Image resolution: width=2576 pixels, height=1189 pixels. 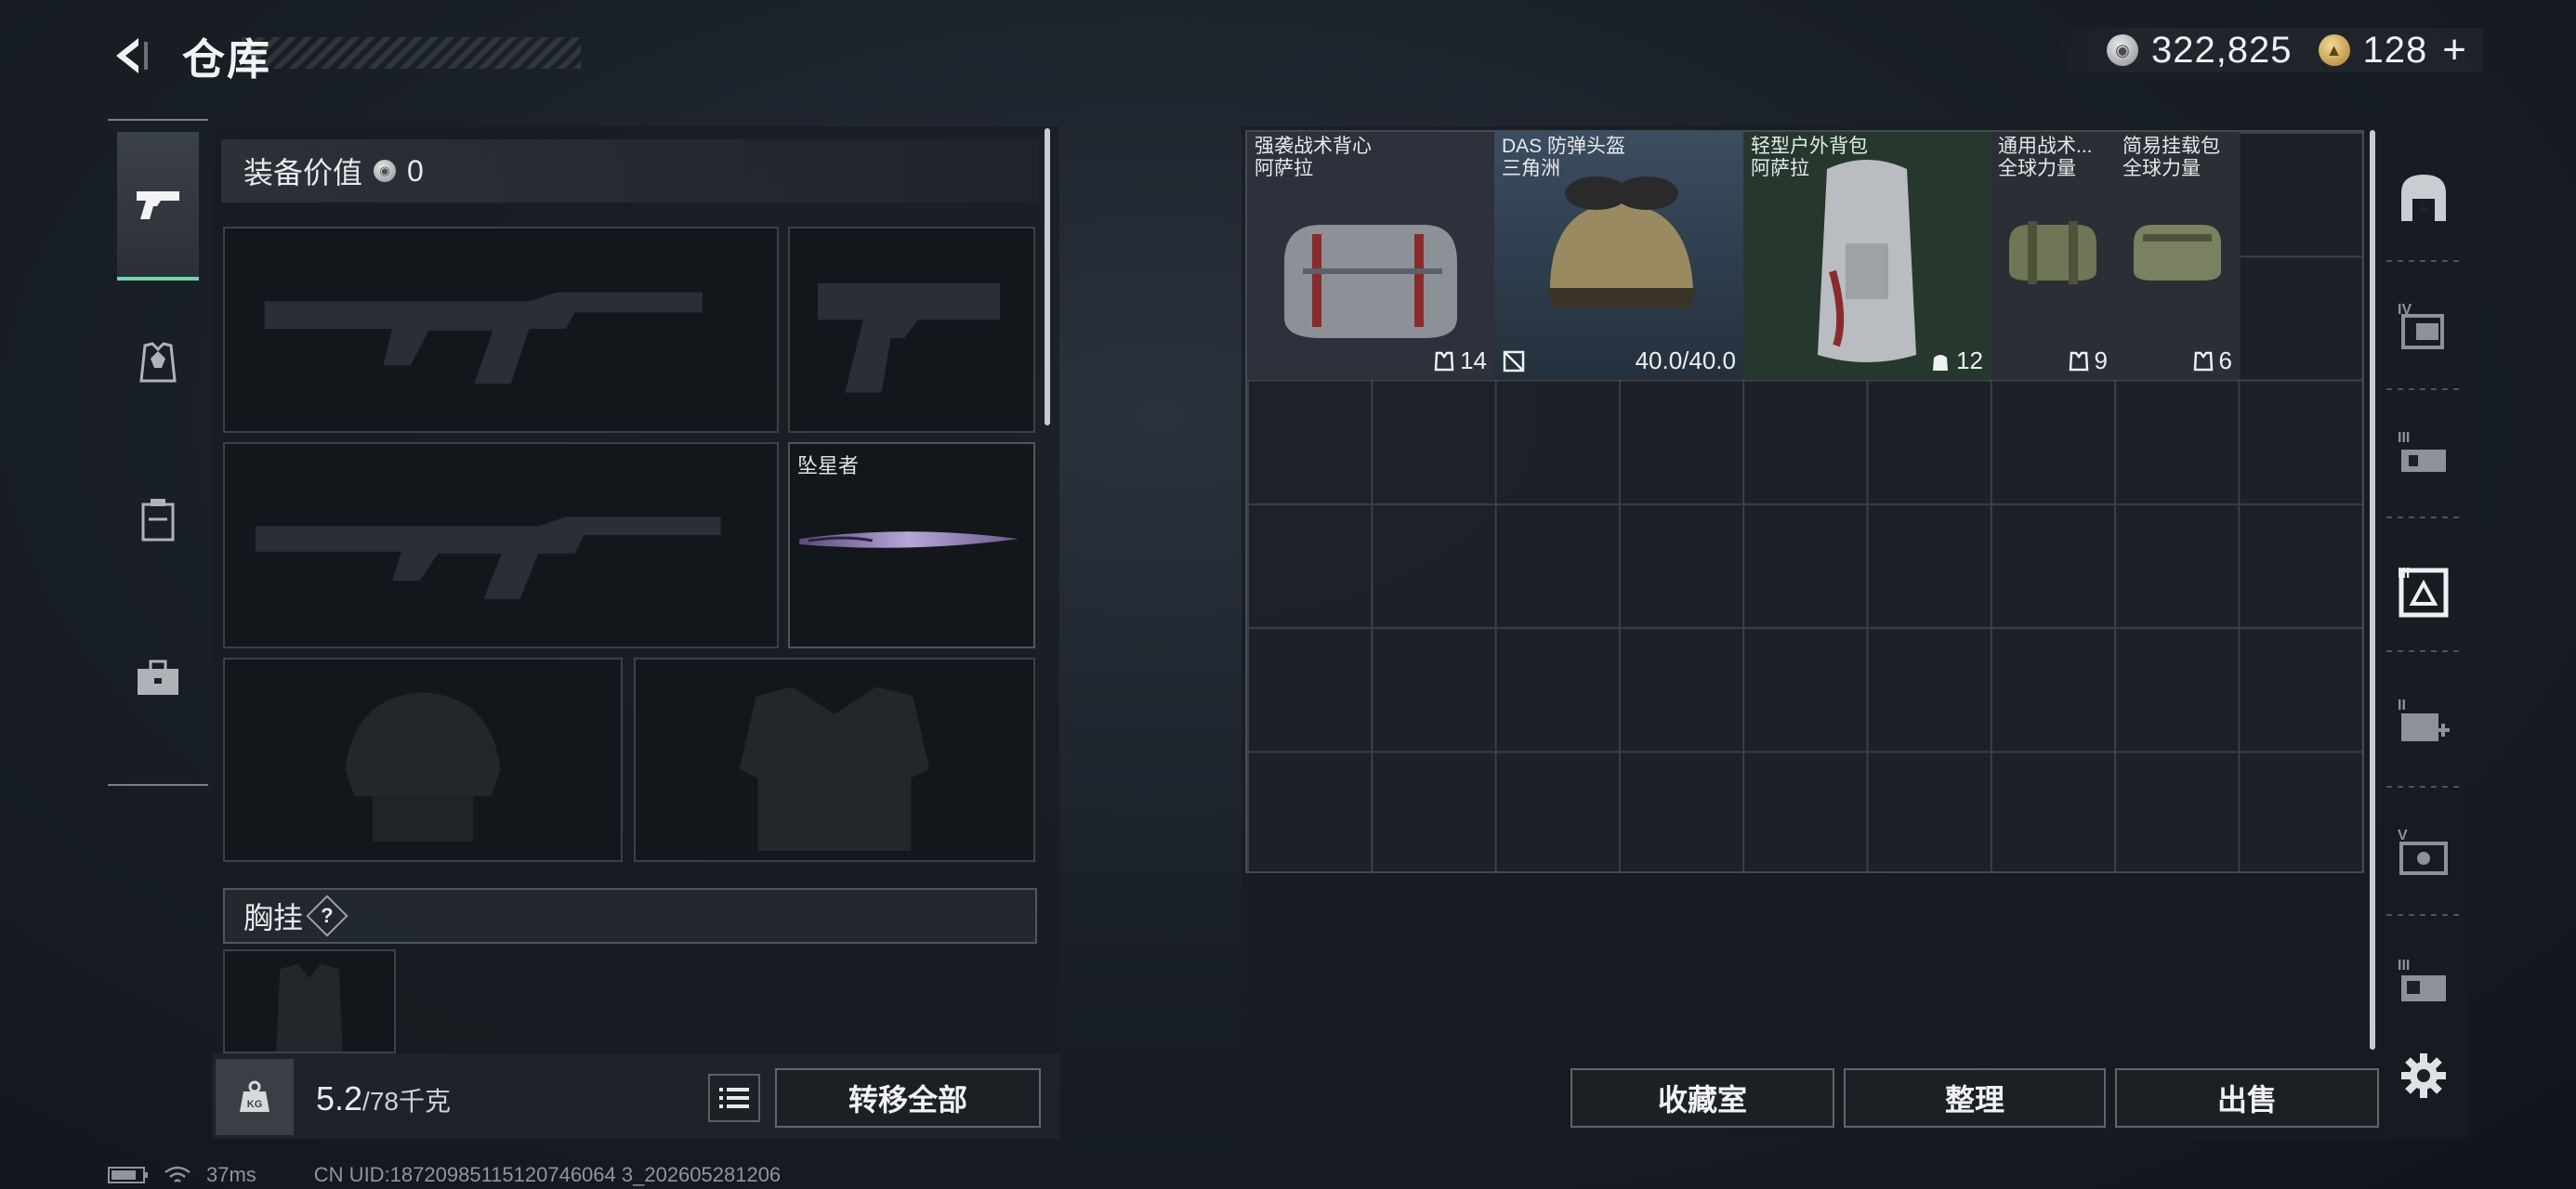 I want to click on rig-silhouette-icon, so click(x=309, y=1007).